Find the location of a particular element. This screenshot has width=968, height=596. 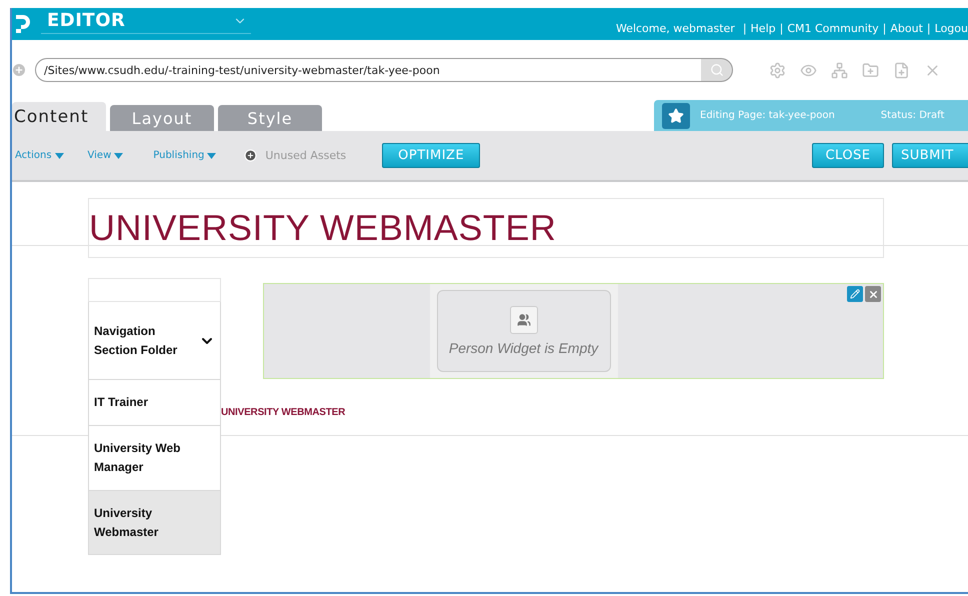

nav-item: University Webmaster is located at coordinates (154, 523).